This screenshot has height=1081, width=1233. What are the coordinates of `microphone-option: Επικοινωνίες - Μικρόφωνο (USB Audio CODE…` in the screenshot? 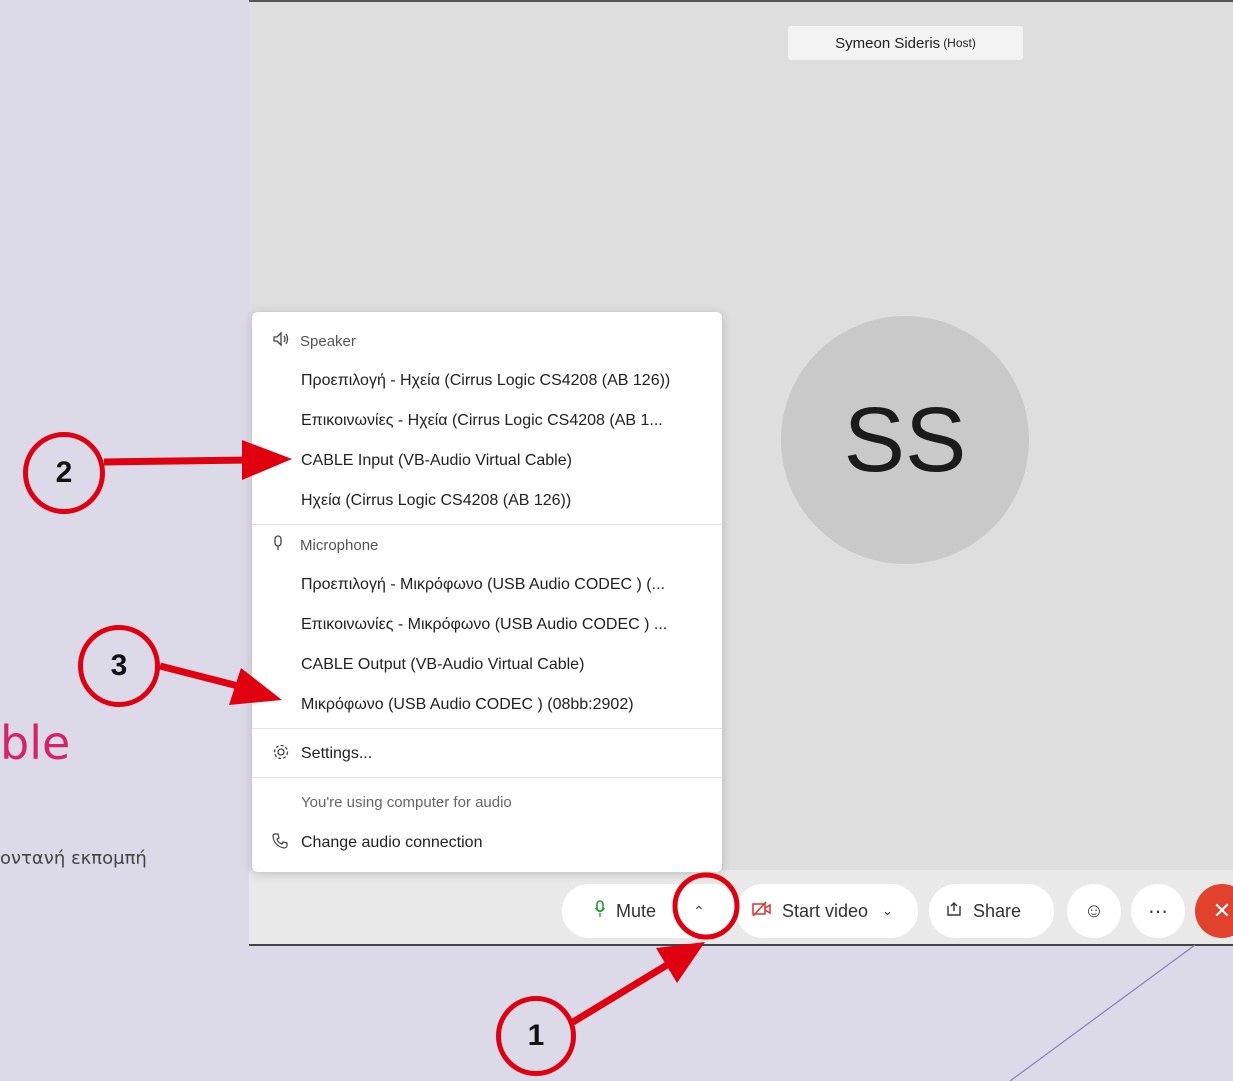 It's located at (484, 625).